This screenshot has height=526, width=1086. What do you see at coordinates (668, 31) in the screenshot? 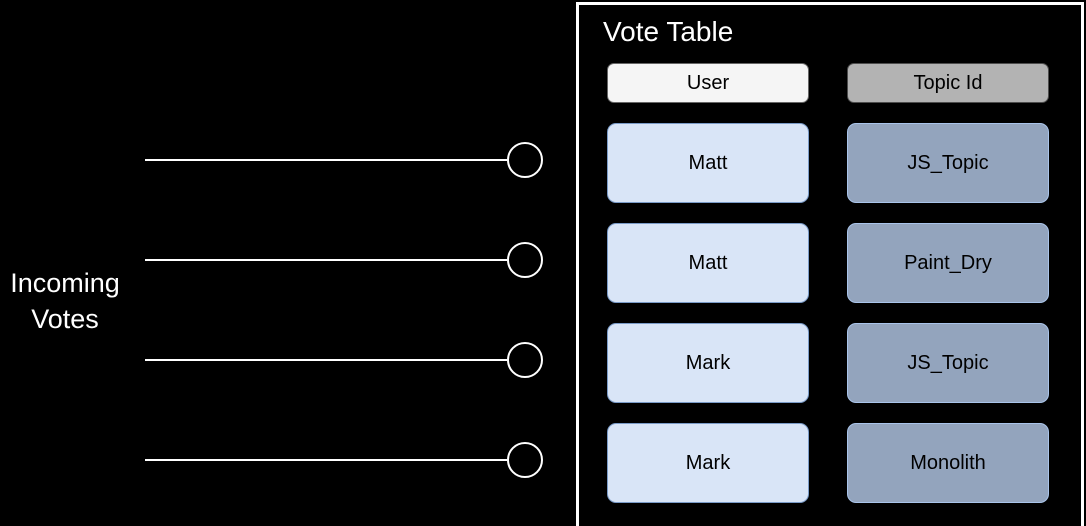
I see `page-title: Vote Table` at bounding box center [668, 31].